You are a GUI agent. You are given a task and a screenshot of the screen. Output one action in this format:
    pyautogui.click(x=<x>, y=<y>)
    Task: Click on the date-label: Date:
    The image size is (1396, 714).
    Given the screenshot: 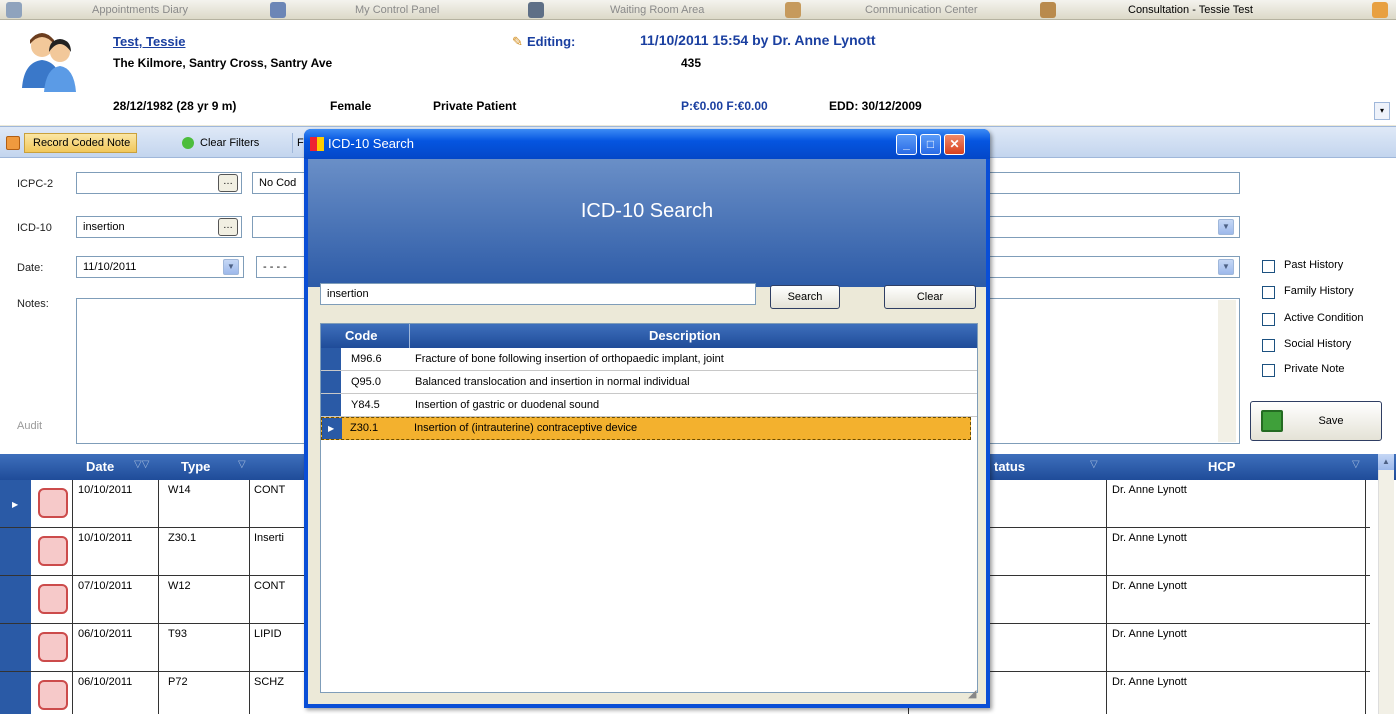 What is the action you would take?
    pyautogui.click(x=30, y=268)
    